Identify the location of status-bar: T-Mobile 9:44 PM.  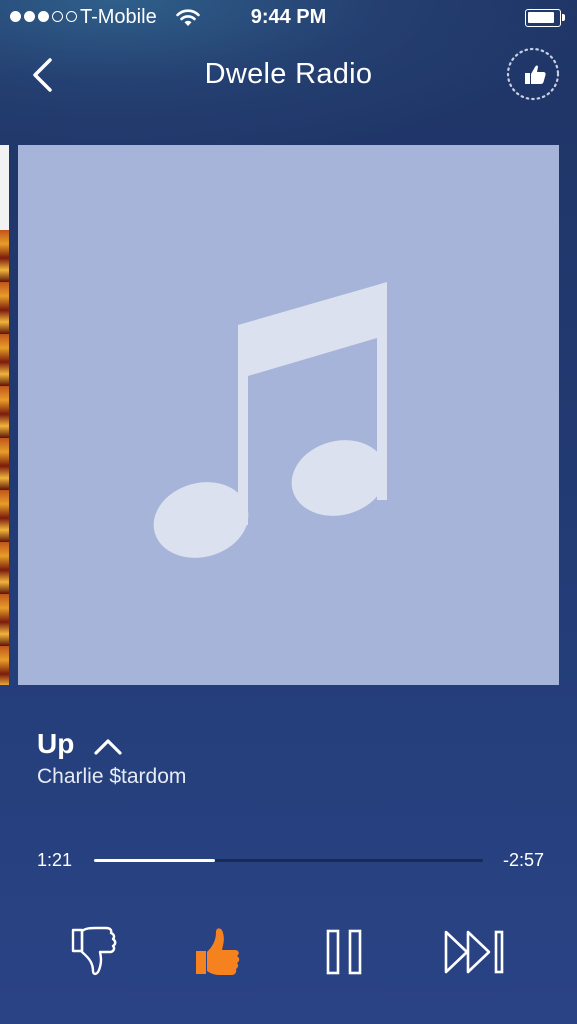
(288, 19).